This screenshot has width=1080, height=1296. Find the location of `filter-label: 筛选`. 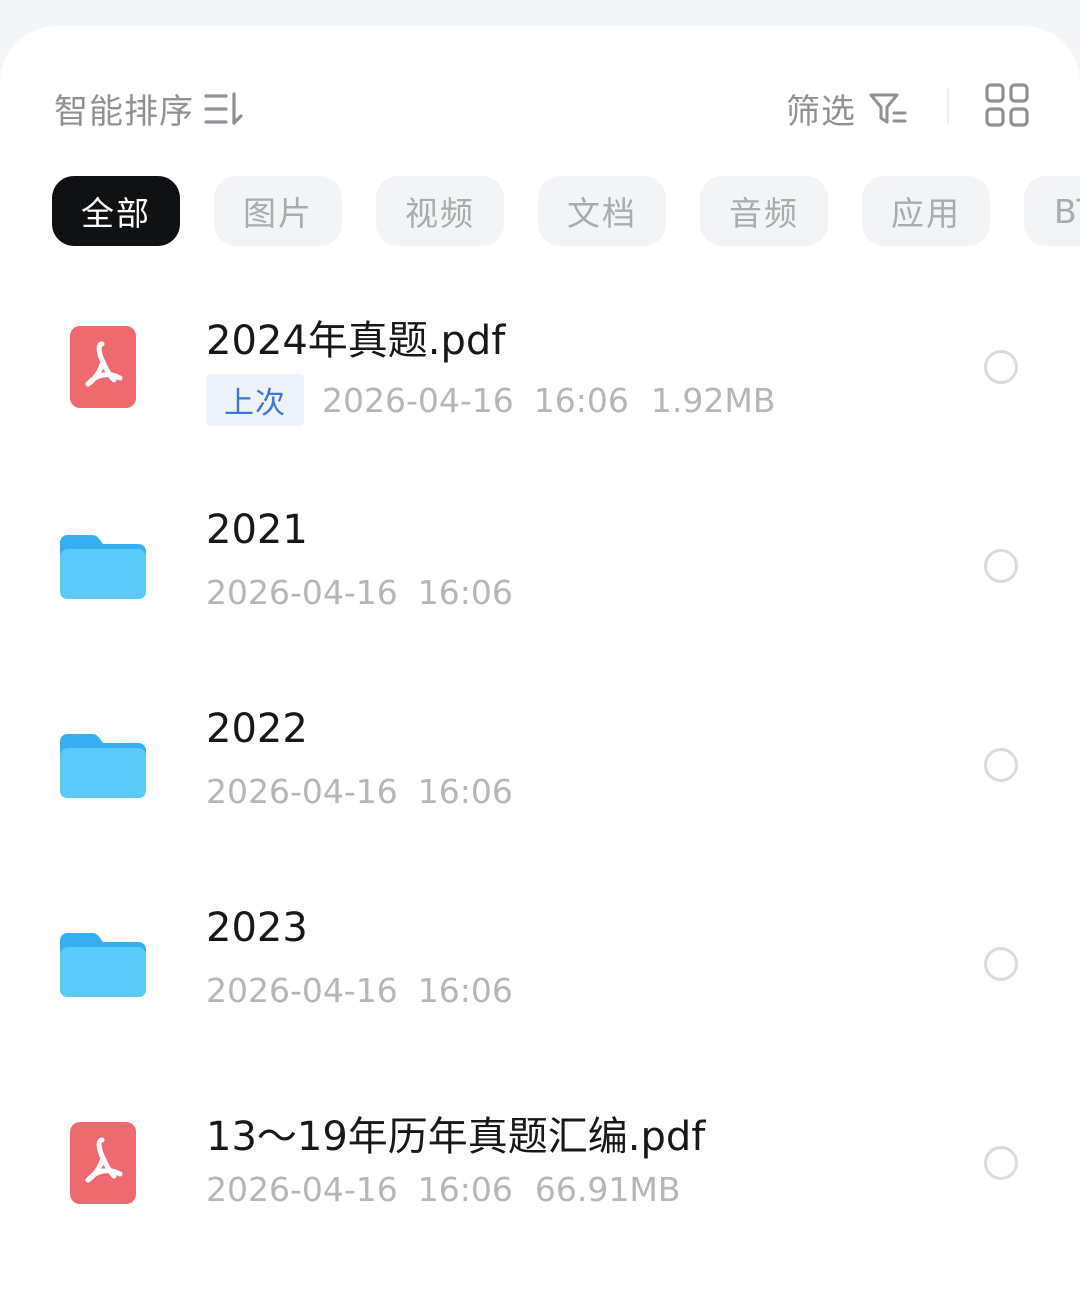

filter-label: 筛选 is located at coordinates (821, 112).